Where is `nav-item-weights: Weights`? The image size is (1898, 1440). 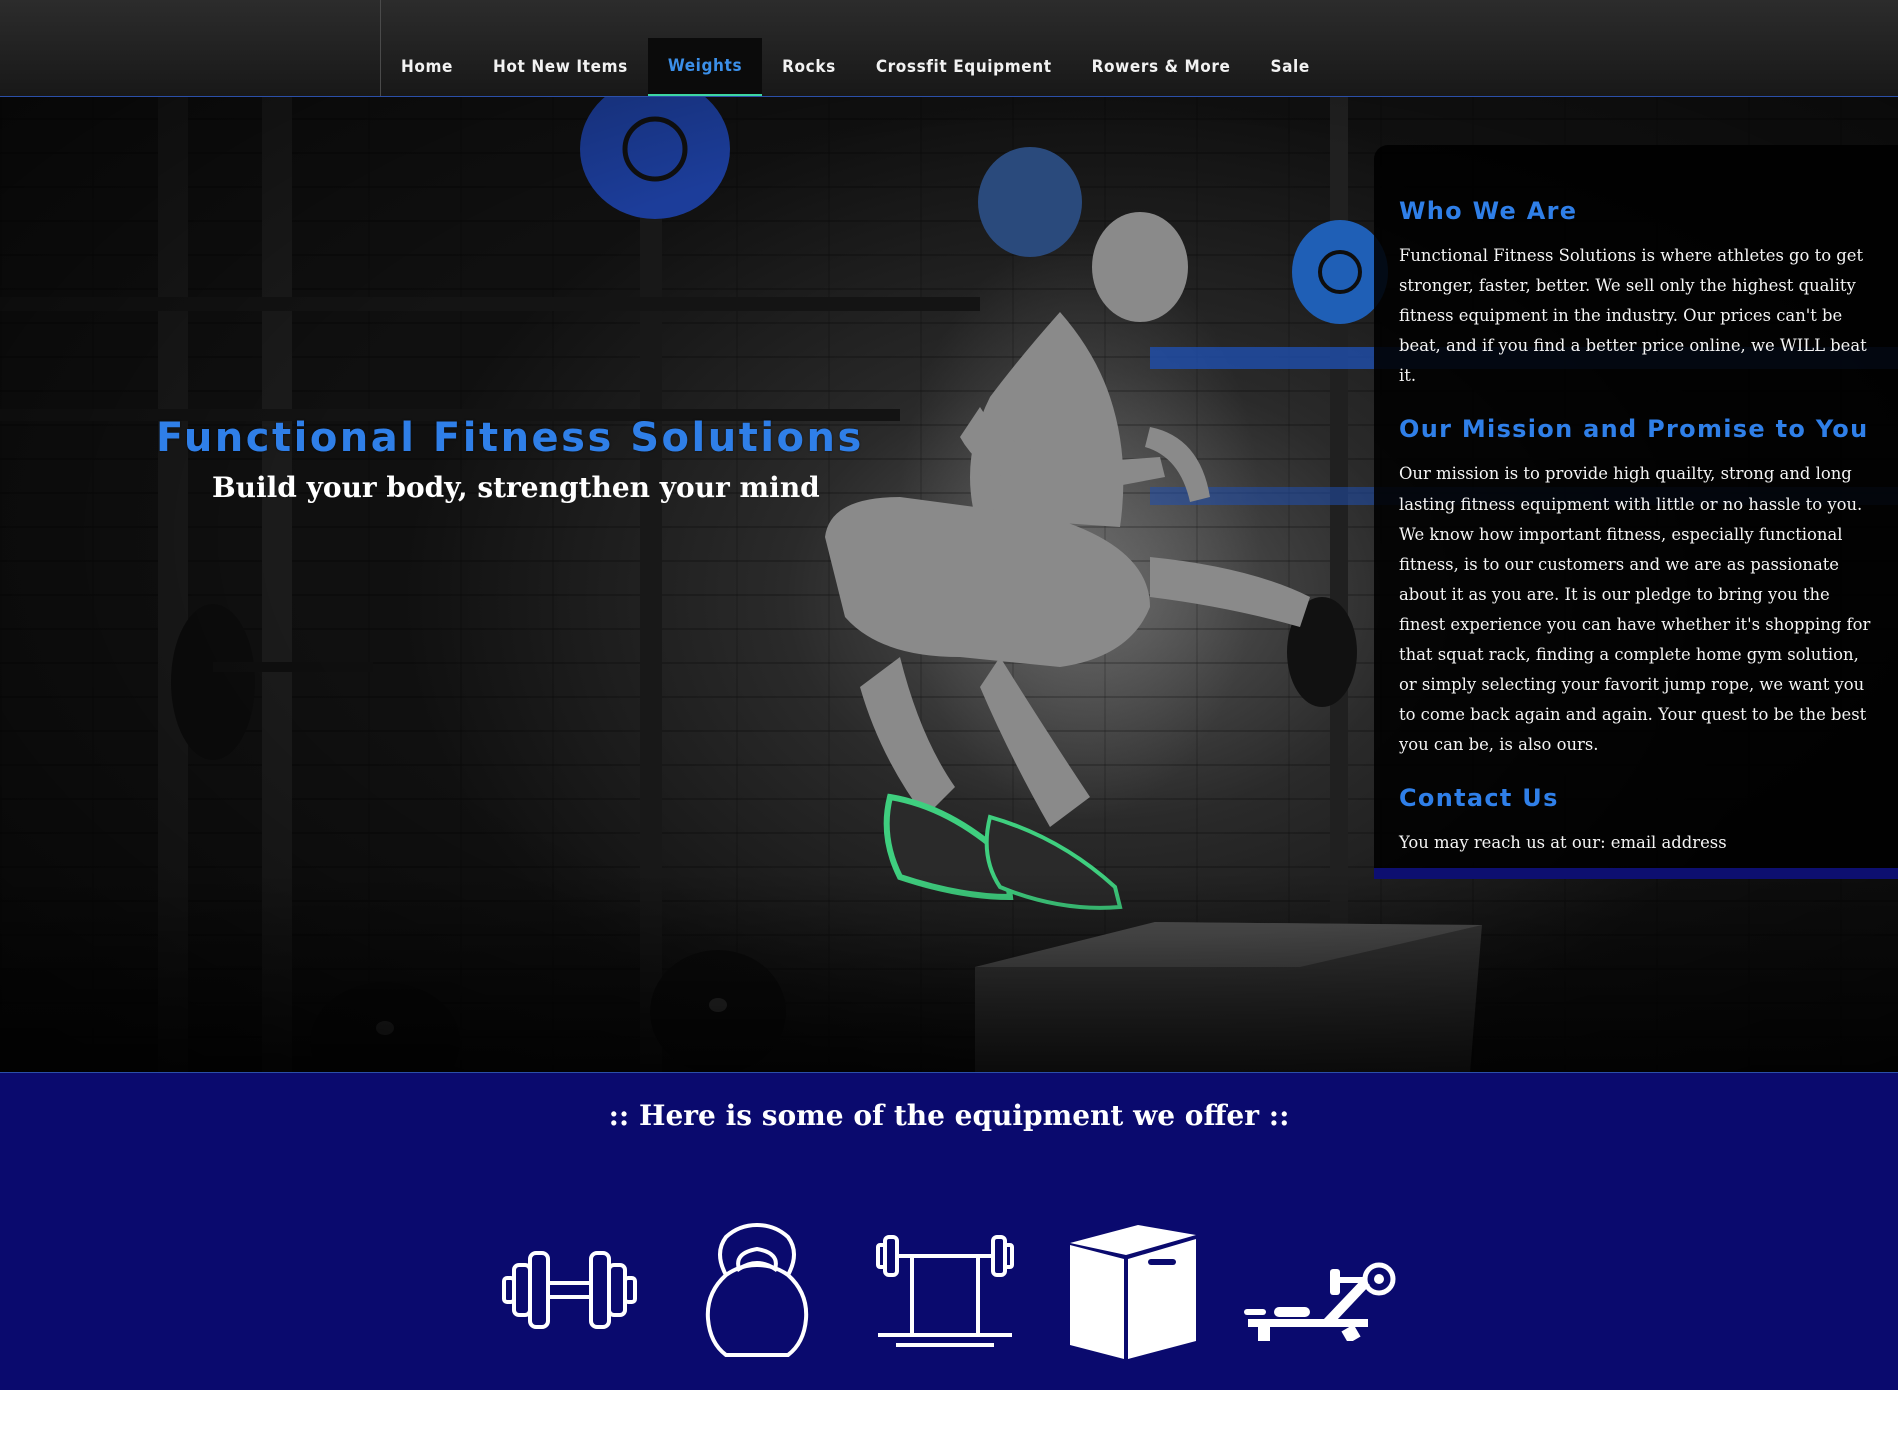 nav-item-weights: Weights is located at coordinates (705, 67).